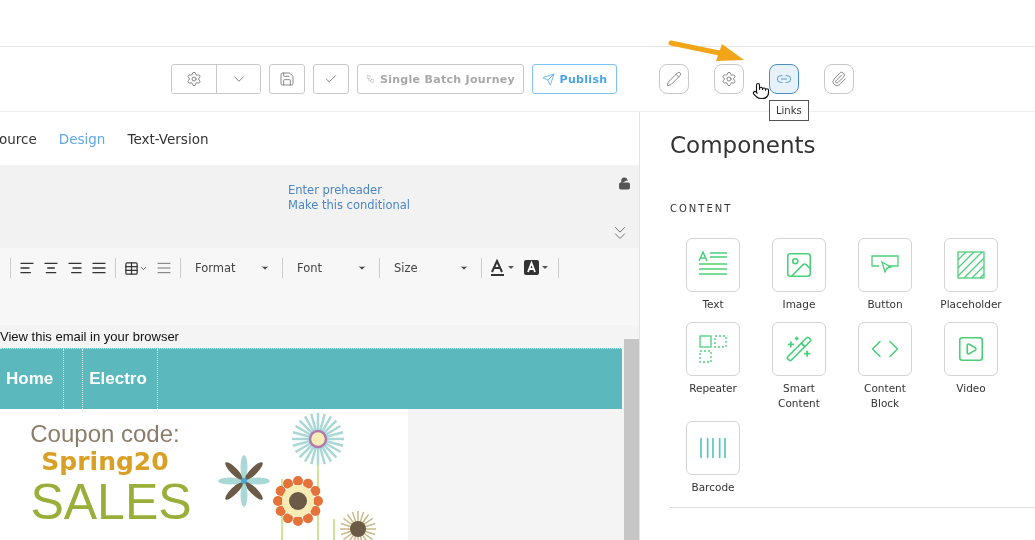 The width and height of the screenshot is (1035, 540). What do you see at coordinates (238, 79) in the screenshot?
I see `dropdown-button` at bounding box center [238, 79].